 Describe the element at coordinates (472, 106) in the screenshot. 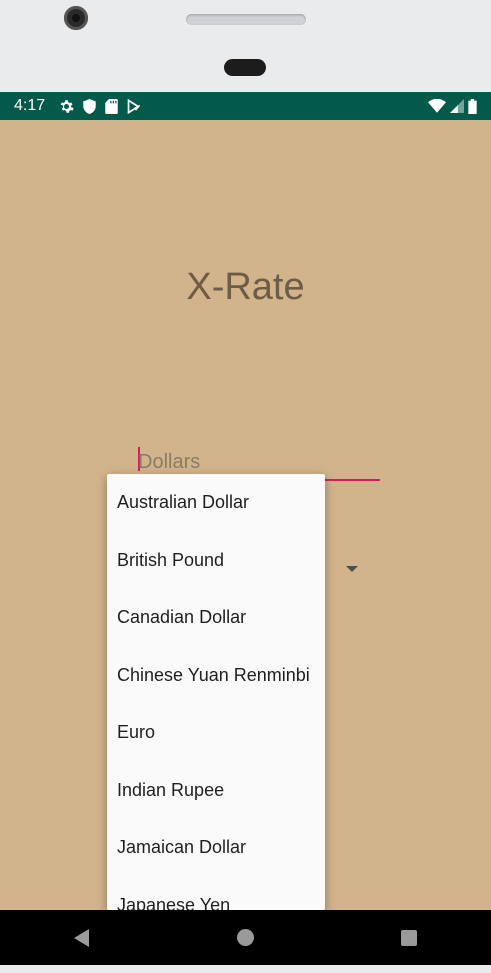

I see `battery-icon` at that location.